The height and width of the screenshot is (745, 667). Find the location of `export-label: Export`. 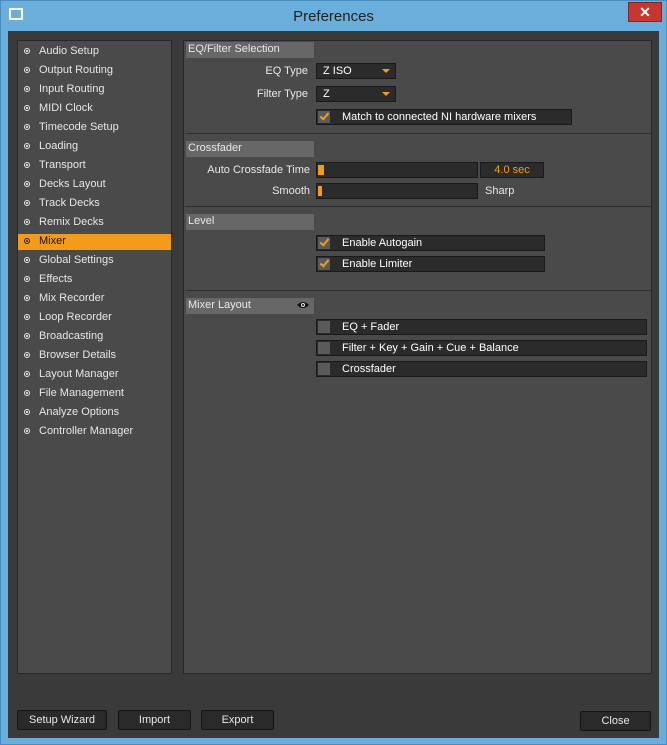

export-label: Export is located at coordinates (237, 720).